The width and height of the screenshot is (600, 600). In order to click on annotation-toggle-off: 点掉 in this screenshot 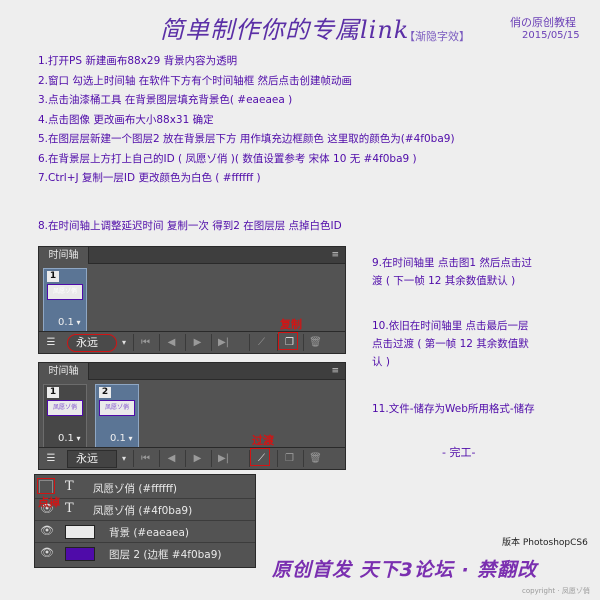, I will do `click(49, 502)`.